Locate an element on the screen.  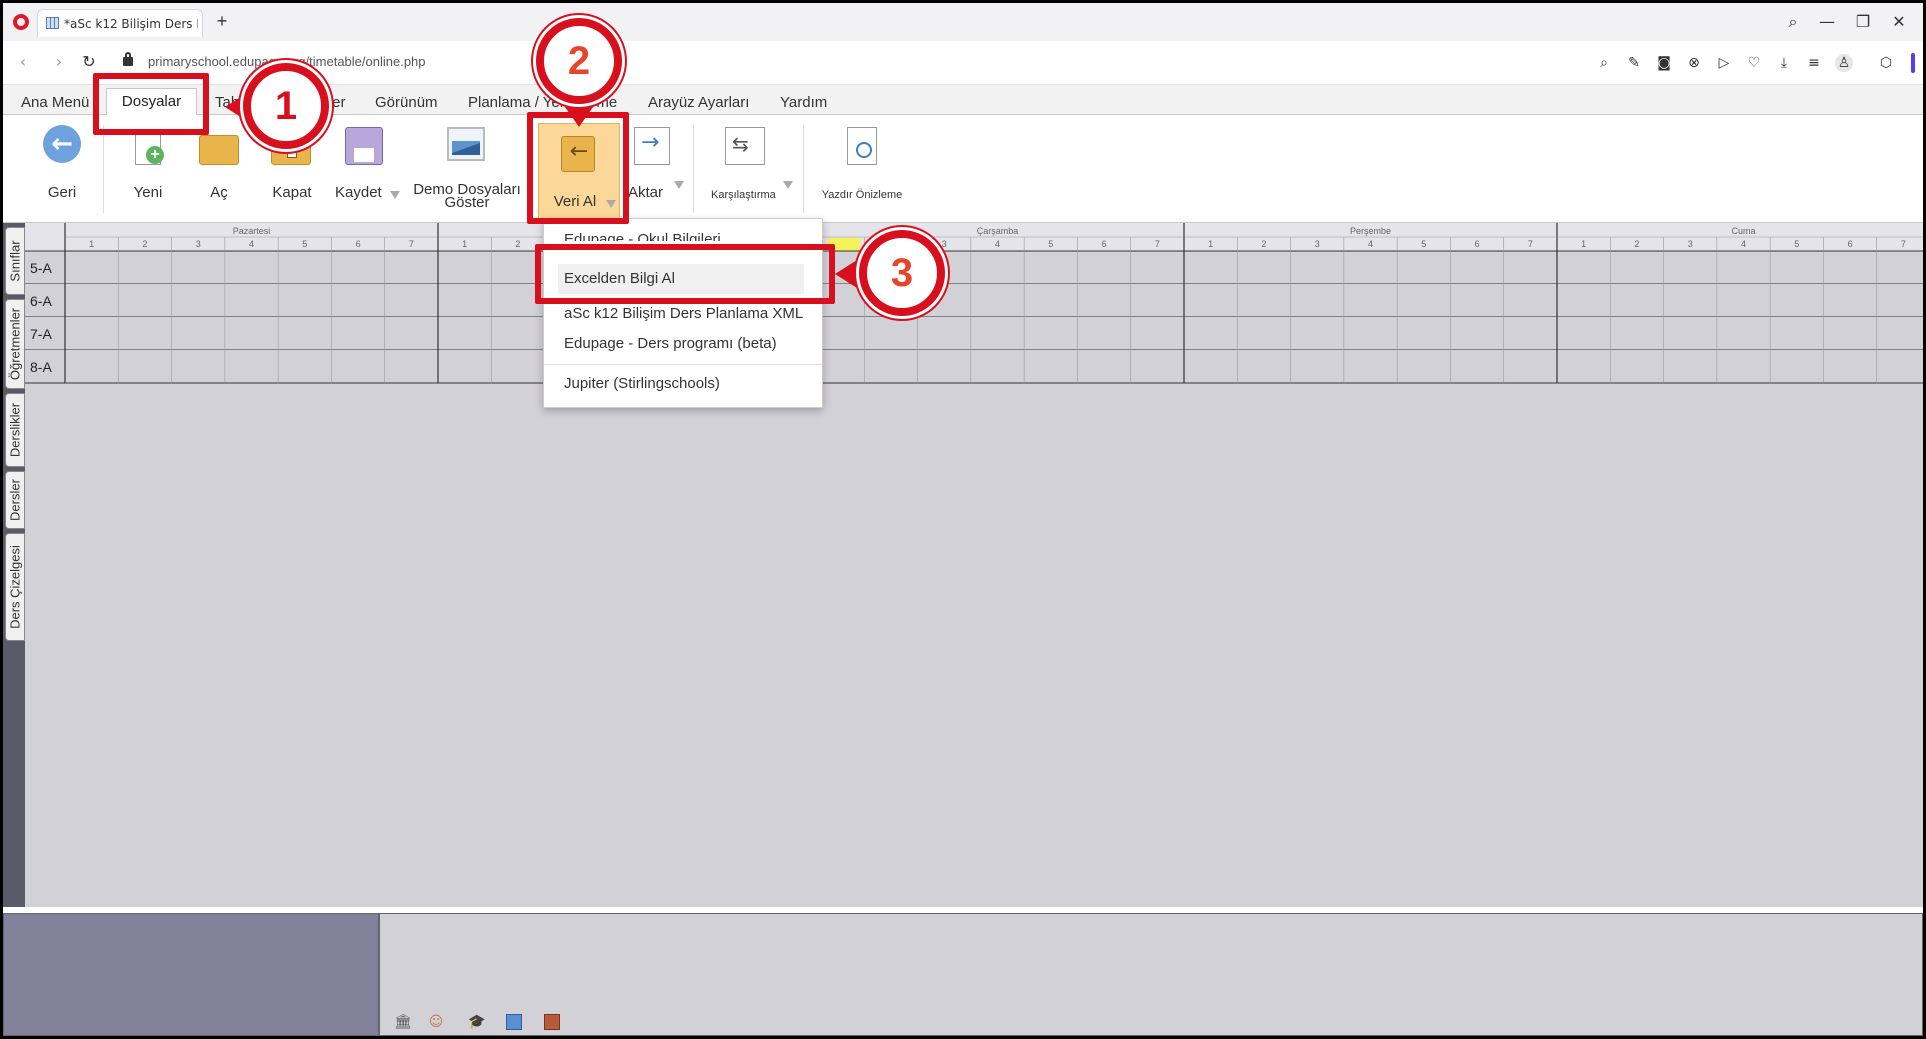
callout-1: 1 is located at coordinates (286, 106).